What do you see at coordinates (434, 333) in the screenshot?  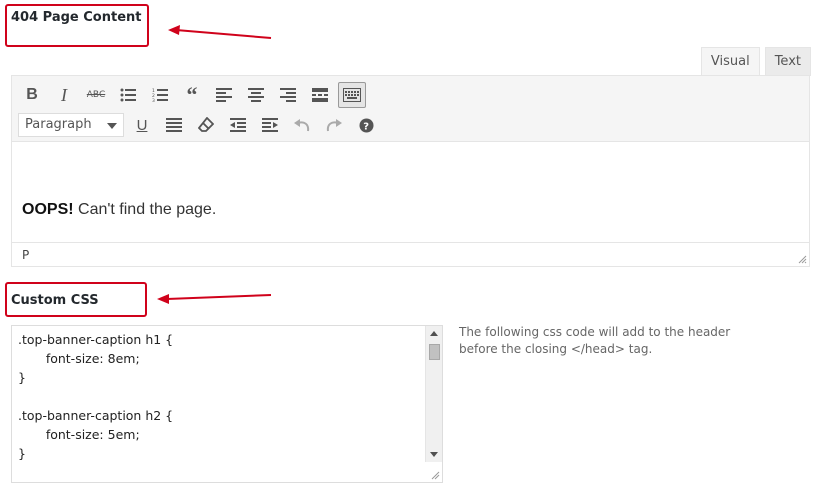 I see `scroll-up-icon` at bounding box center [434, 333].